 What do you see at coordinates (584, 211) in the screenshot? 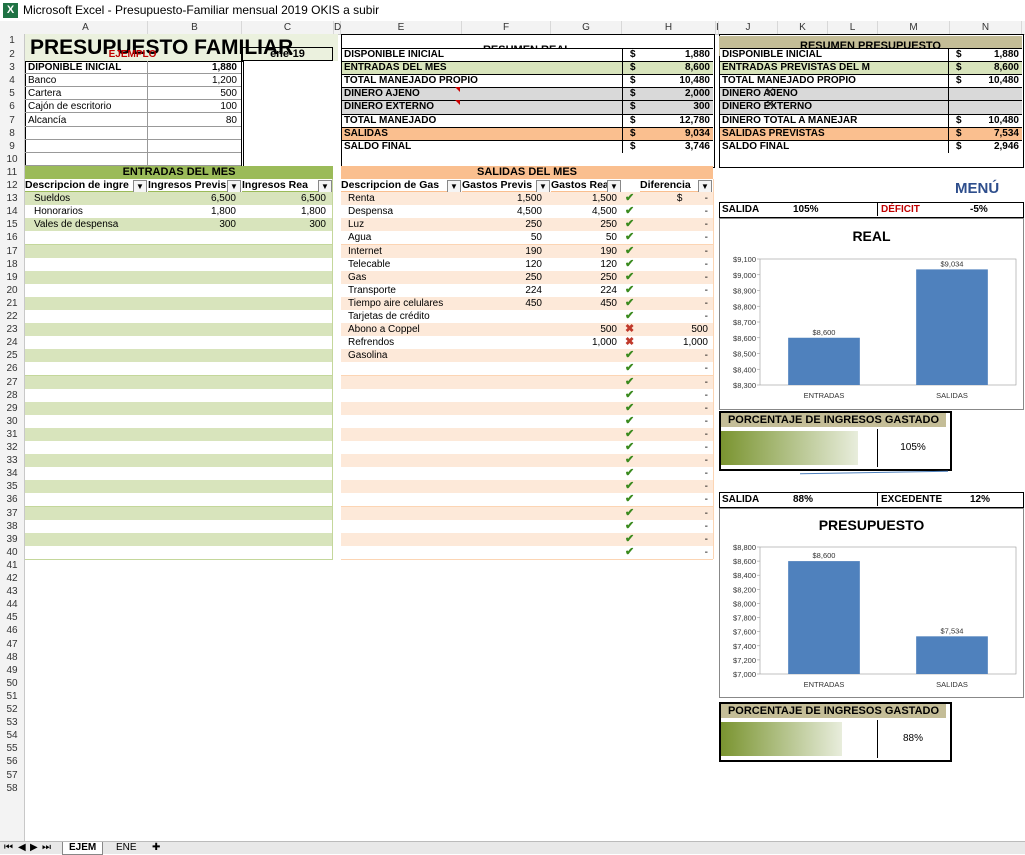
I see `salida-real: 4,500` at bounding box center [584, 211].